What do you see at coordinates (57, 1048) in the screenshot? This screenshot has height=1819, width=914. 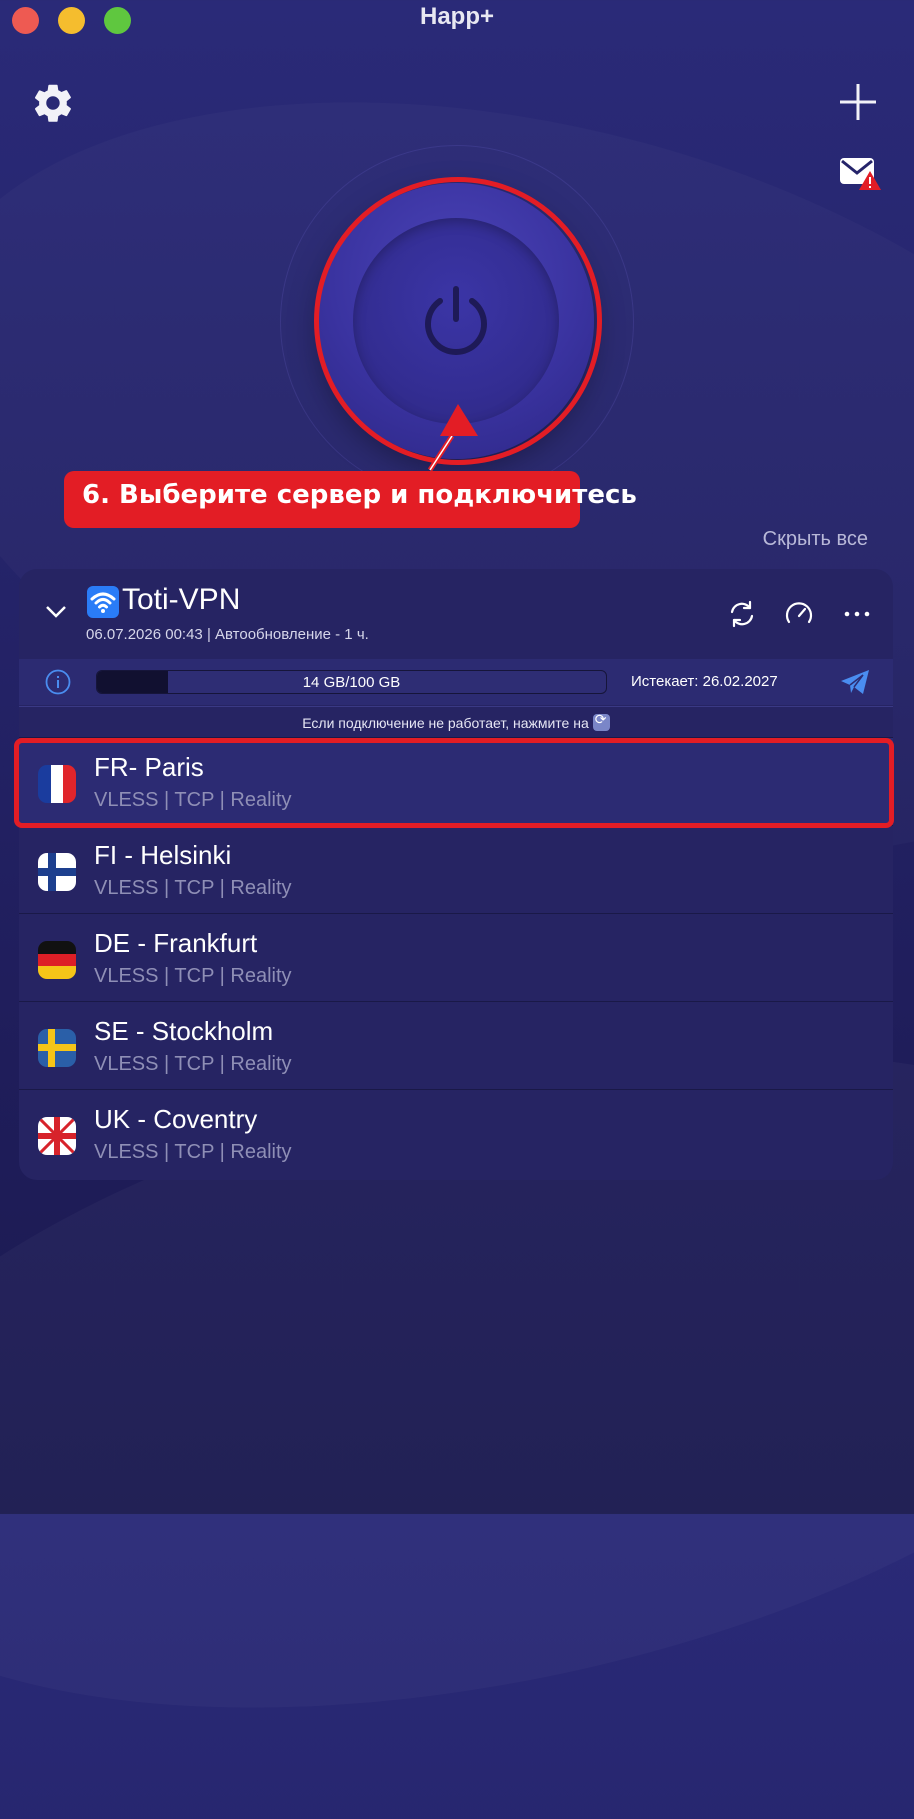 I see `sweden-flag-icon` at bounding box center [57, 1048].